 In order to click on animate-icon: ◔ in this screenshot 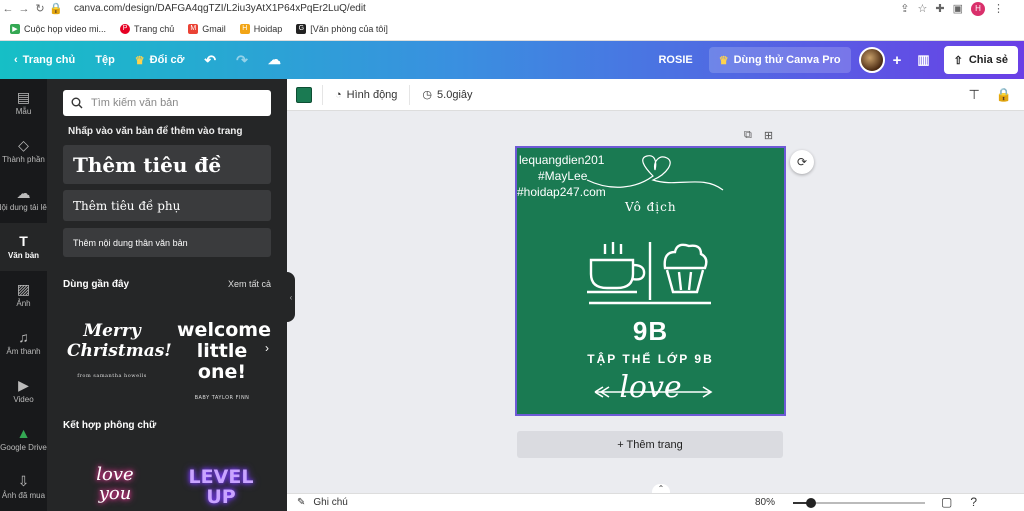, I will do `click(338, 94)`.